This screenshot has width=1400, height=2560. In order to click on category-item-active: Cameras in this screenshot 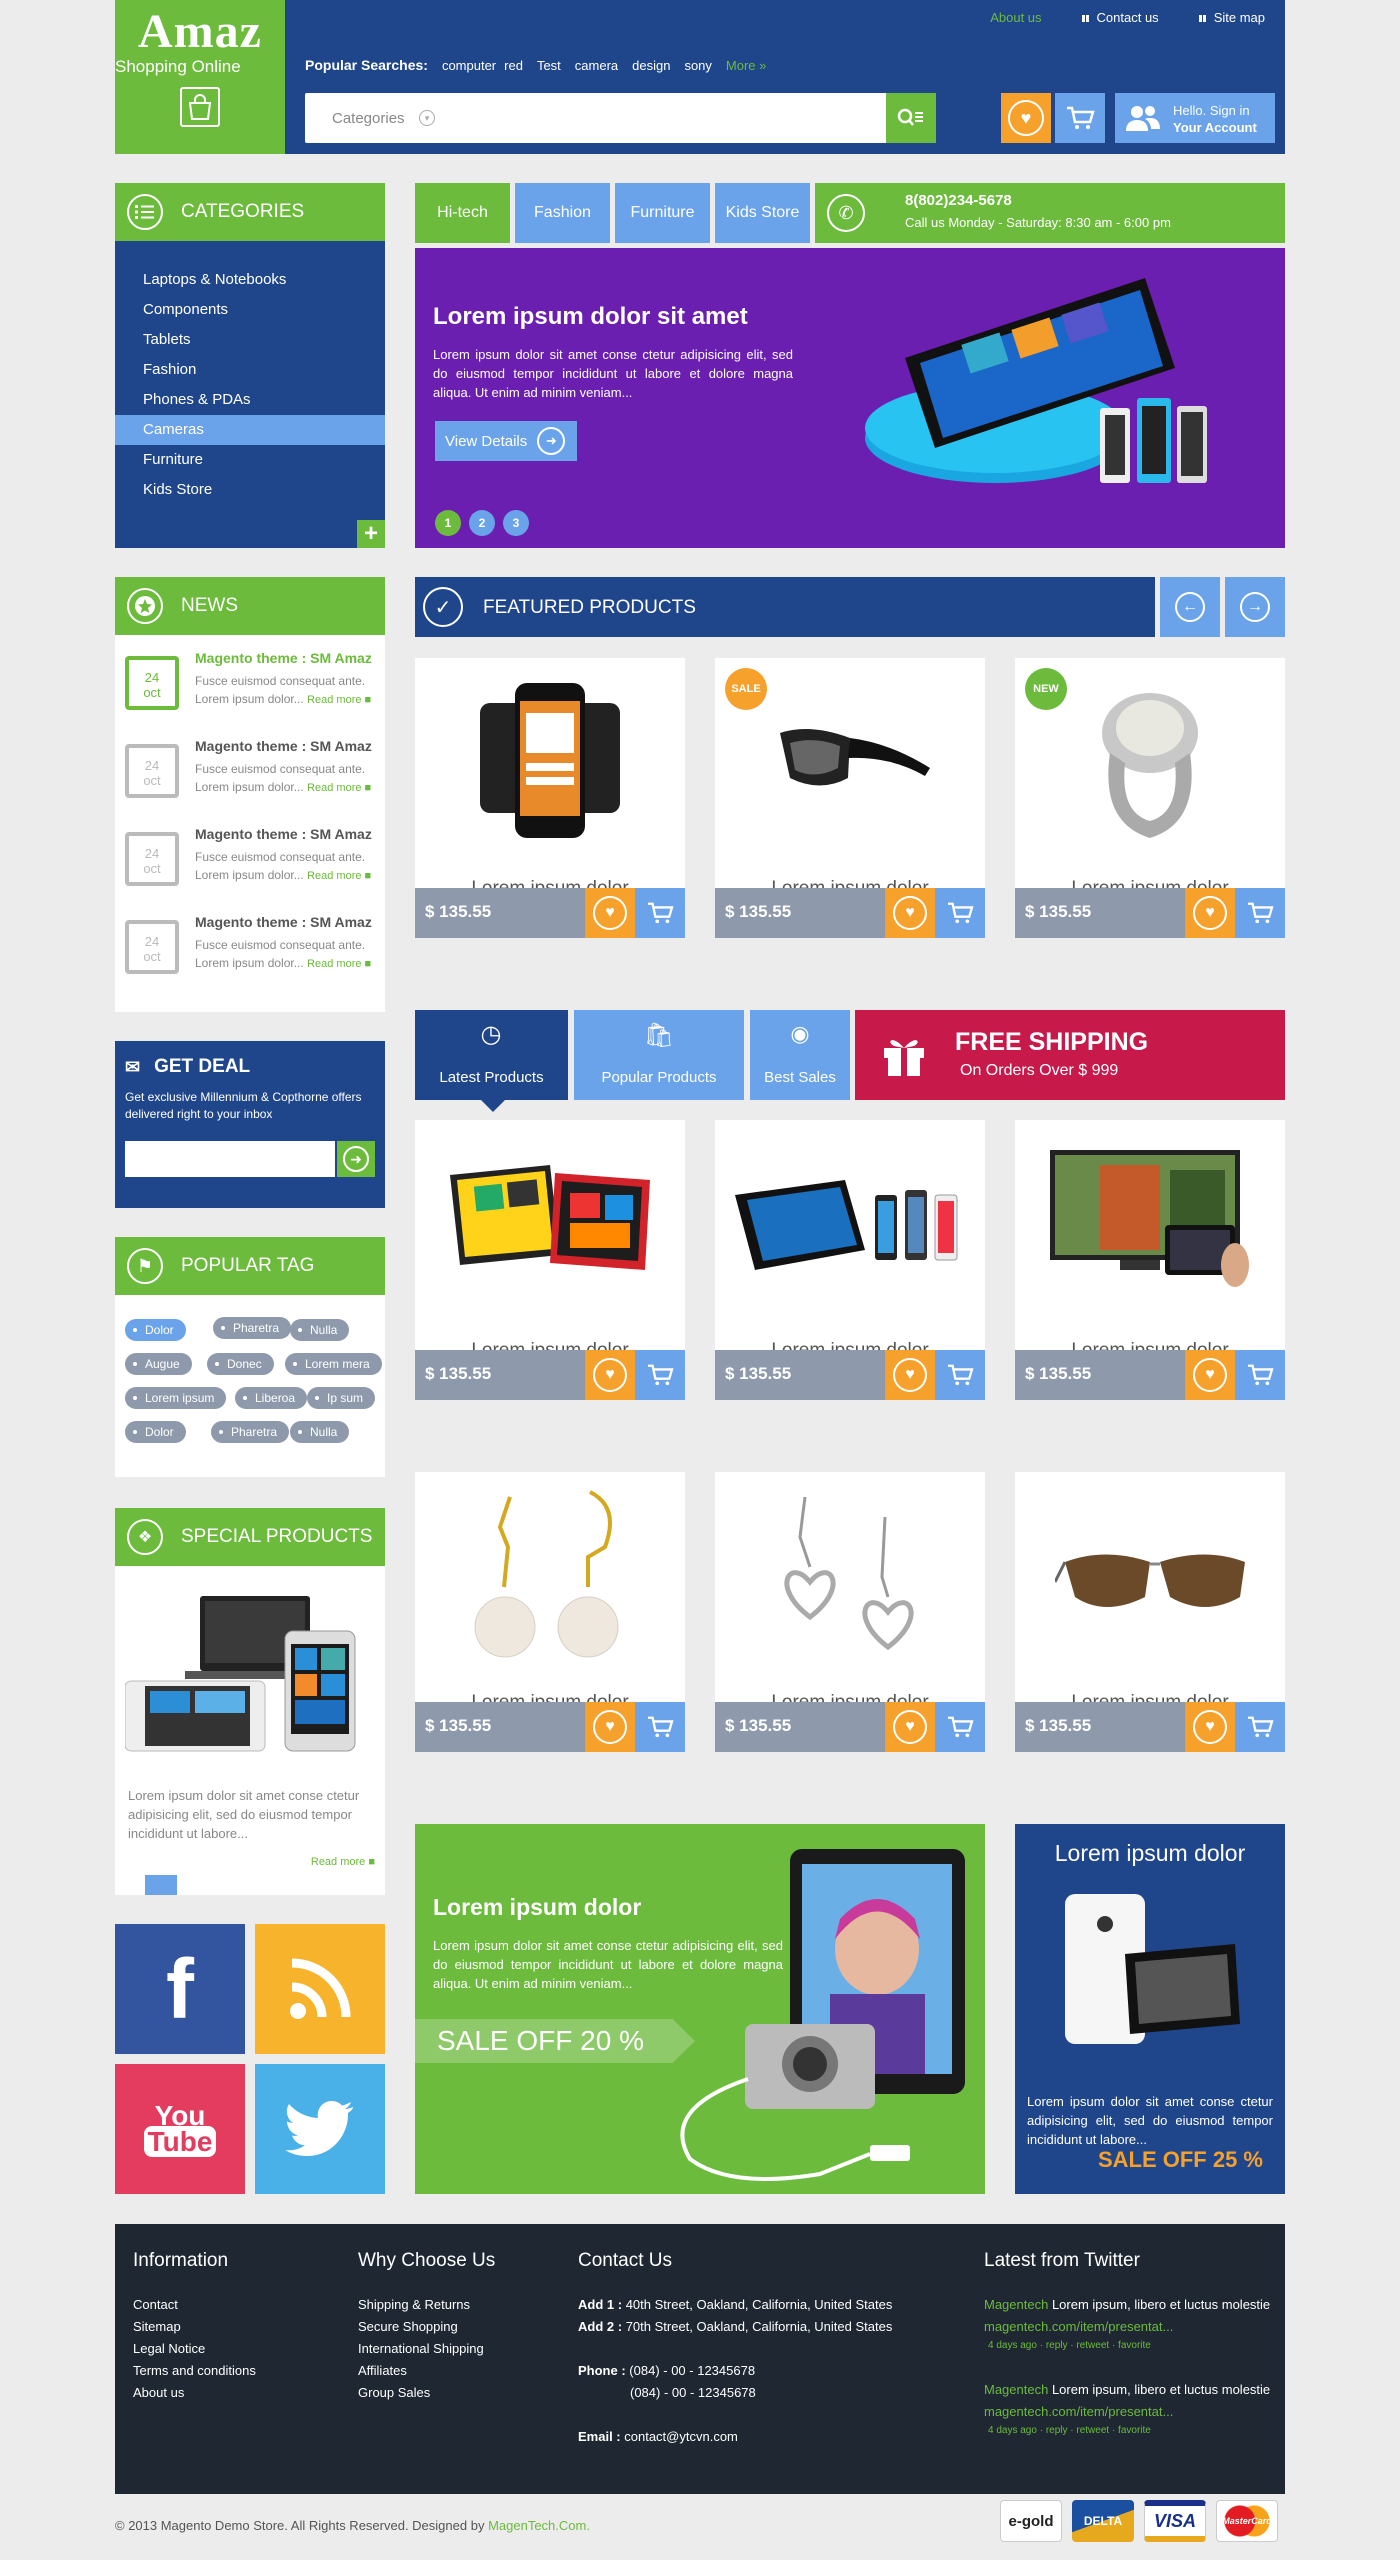, I will do `click(250, 430)`.